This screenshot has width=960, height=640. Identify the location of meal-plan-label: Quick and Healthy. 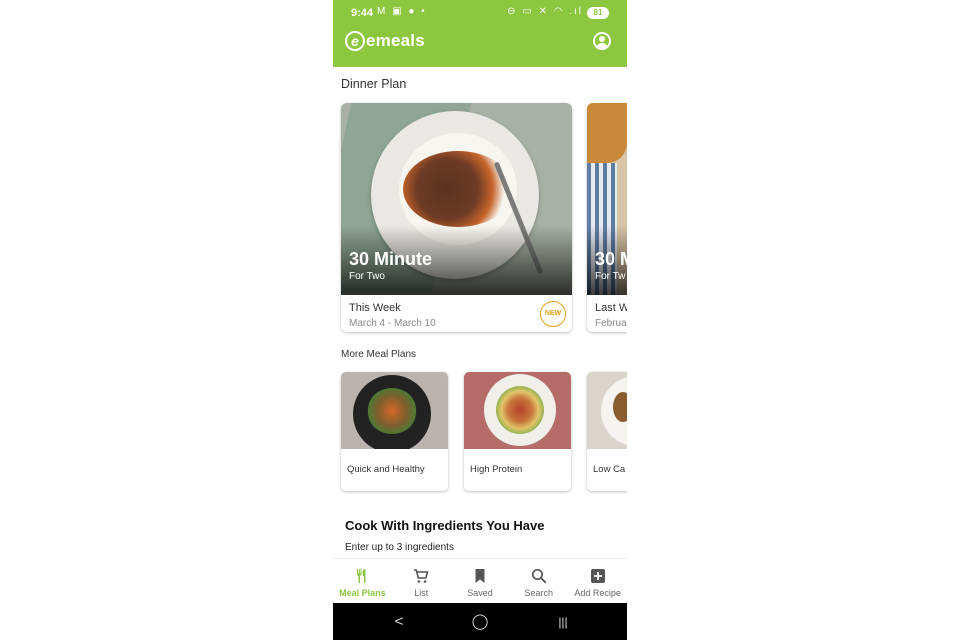
(386, 469).